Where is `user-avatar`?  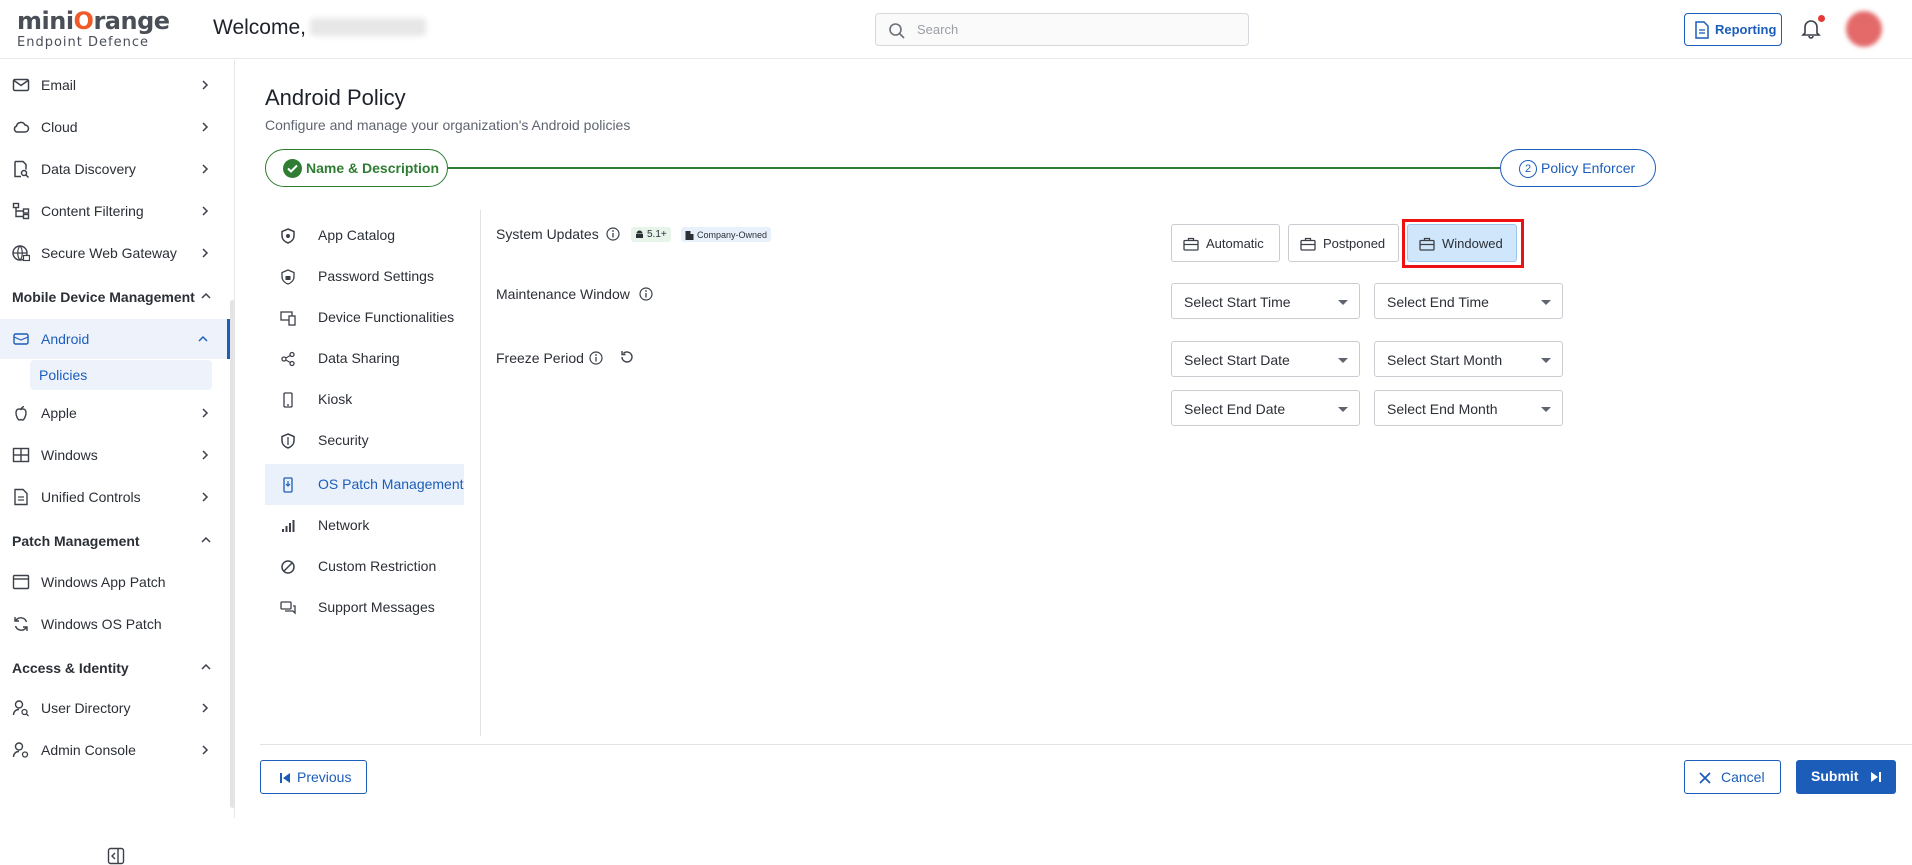
user-avatar is located at coordinates (1864, 29).